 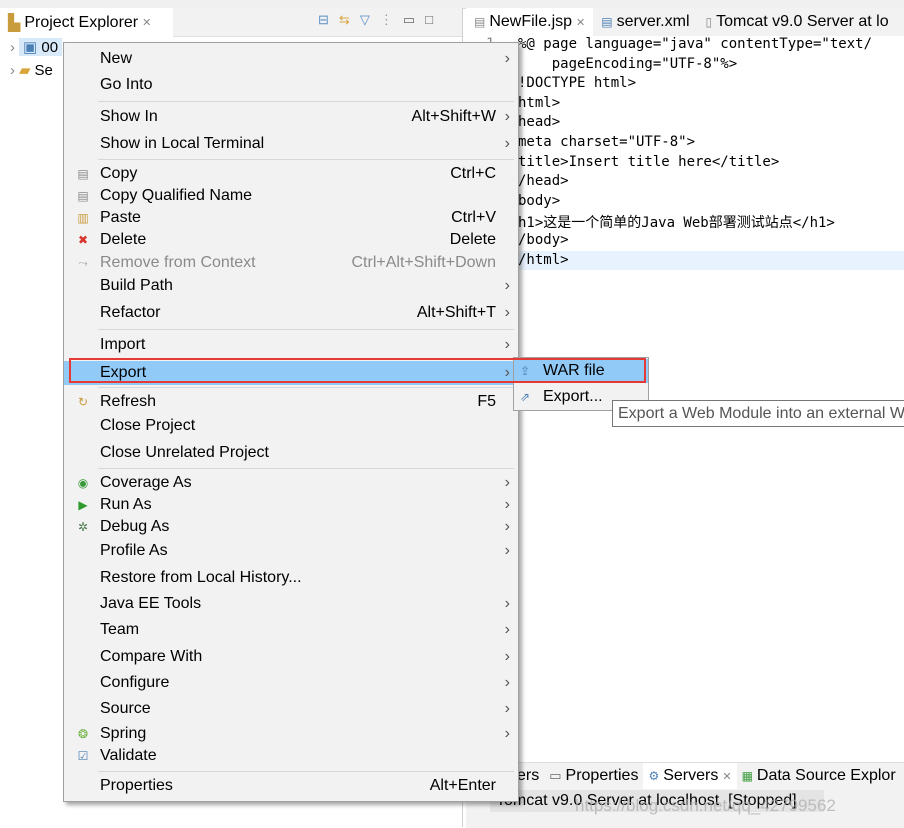 What do you see at coordinates (291, 683) in the screenshot?
I see `menu-item-configure: Configure ›` at bounding box center [291, 683].